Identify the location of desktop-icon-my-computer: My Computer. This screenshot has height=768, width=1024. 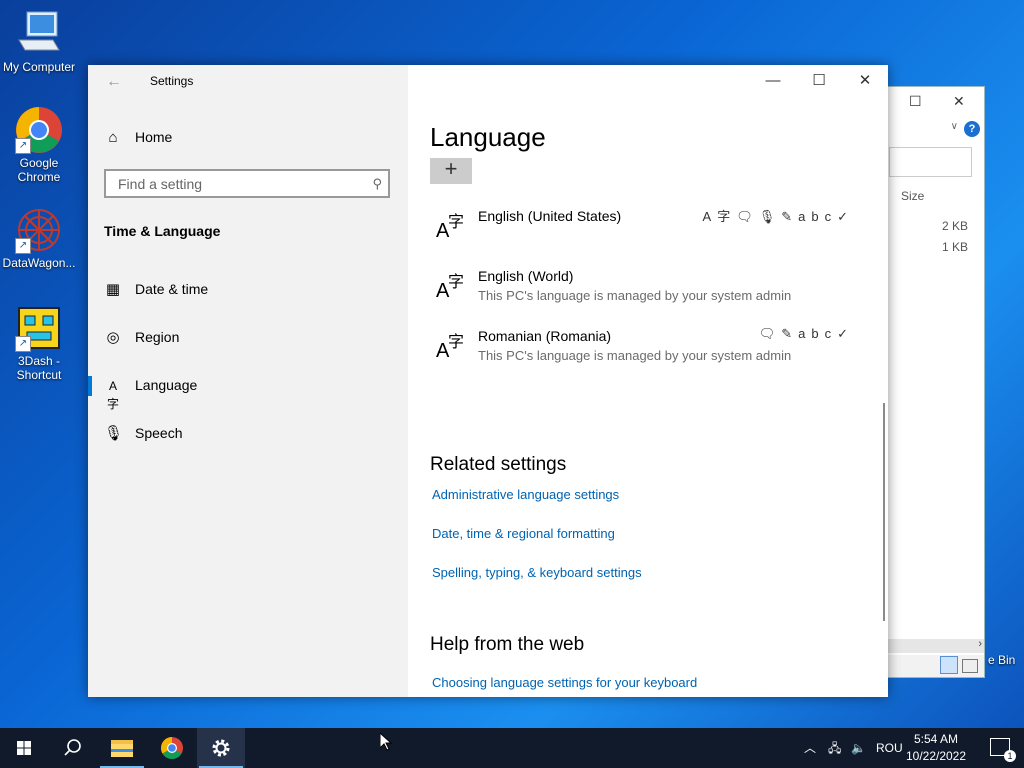
(39, 42).